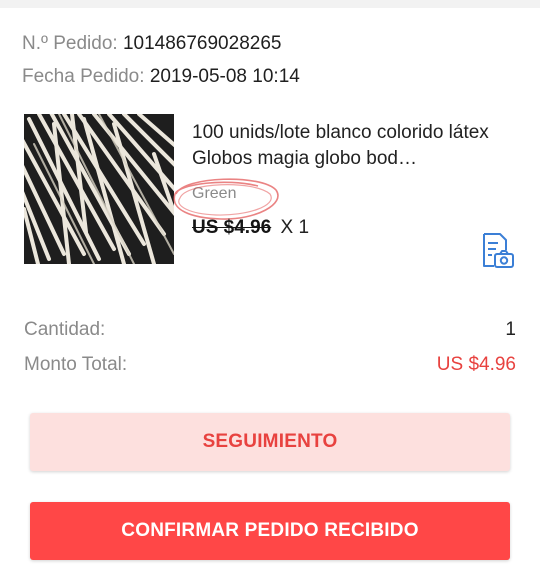  I want to click on total-row: Monto Total: US $4.96, so click(270, 365).